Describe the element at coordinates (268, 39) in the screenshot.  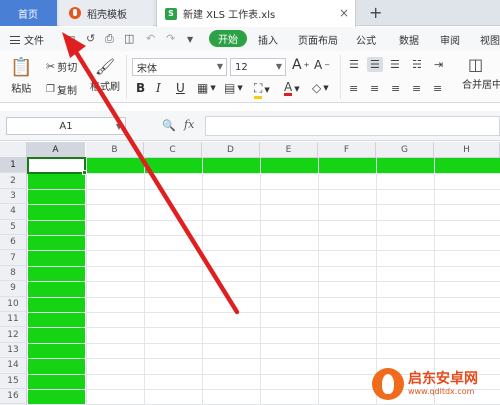
I see `menu-tab-insert: 插入` at that location.